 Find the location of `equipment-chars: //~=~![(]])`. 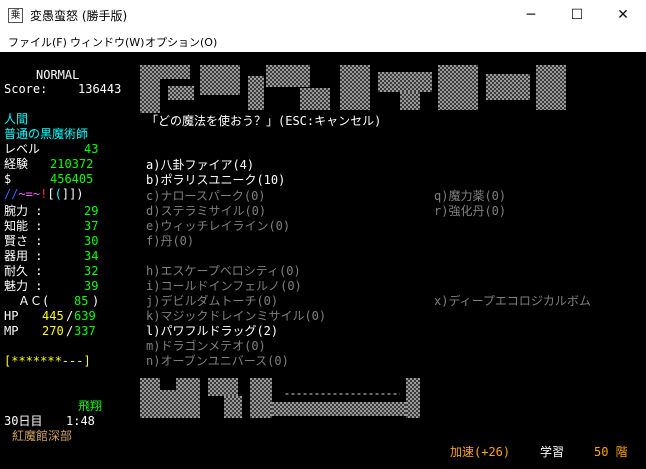

equipment-chars: //~=~![(]]) is located at coordinates (44, 194).